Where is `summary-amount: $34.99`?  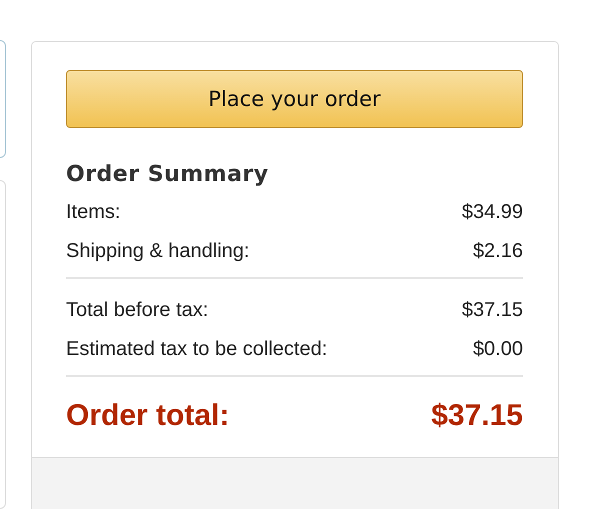
summary-amount: $34.99 is located at coordinates (492, 212).